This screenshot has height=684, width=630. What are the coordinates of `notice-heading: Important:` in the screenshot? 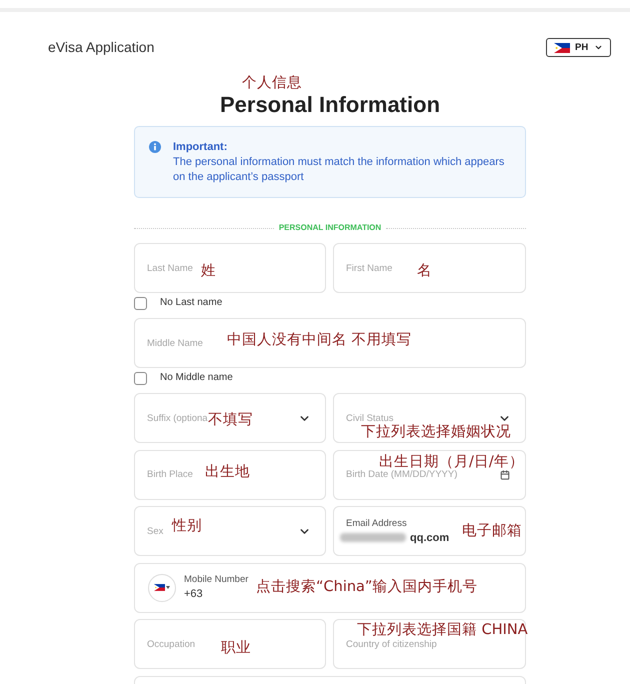 It's located at (200, 147).